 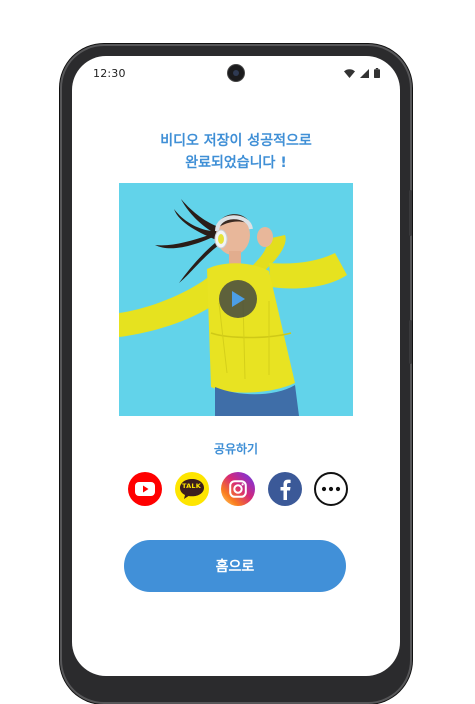 What do you see at coordinates (410, 342) in the screenshot?
I see `phone-power-button` at bounding box center [410, 342].